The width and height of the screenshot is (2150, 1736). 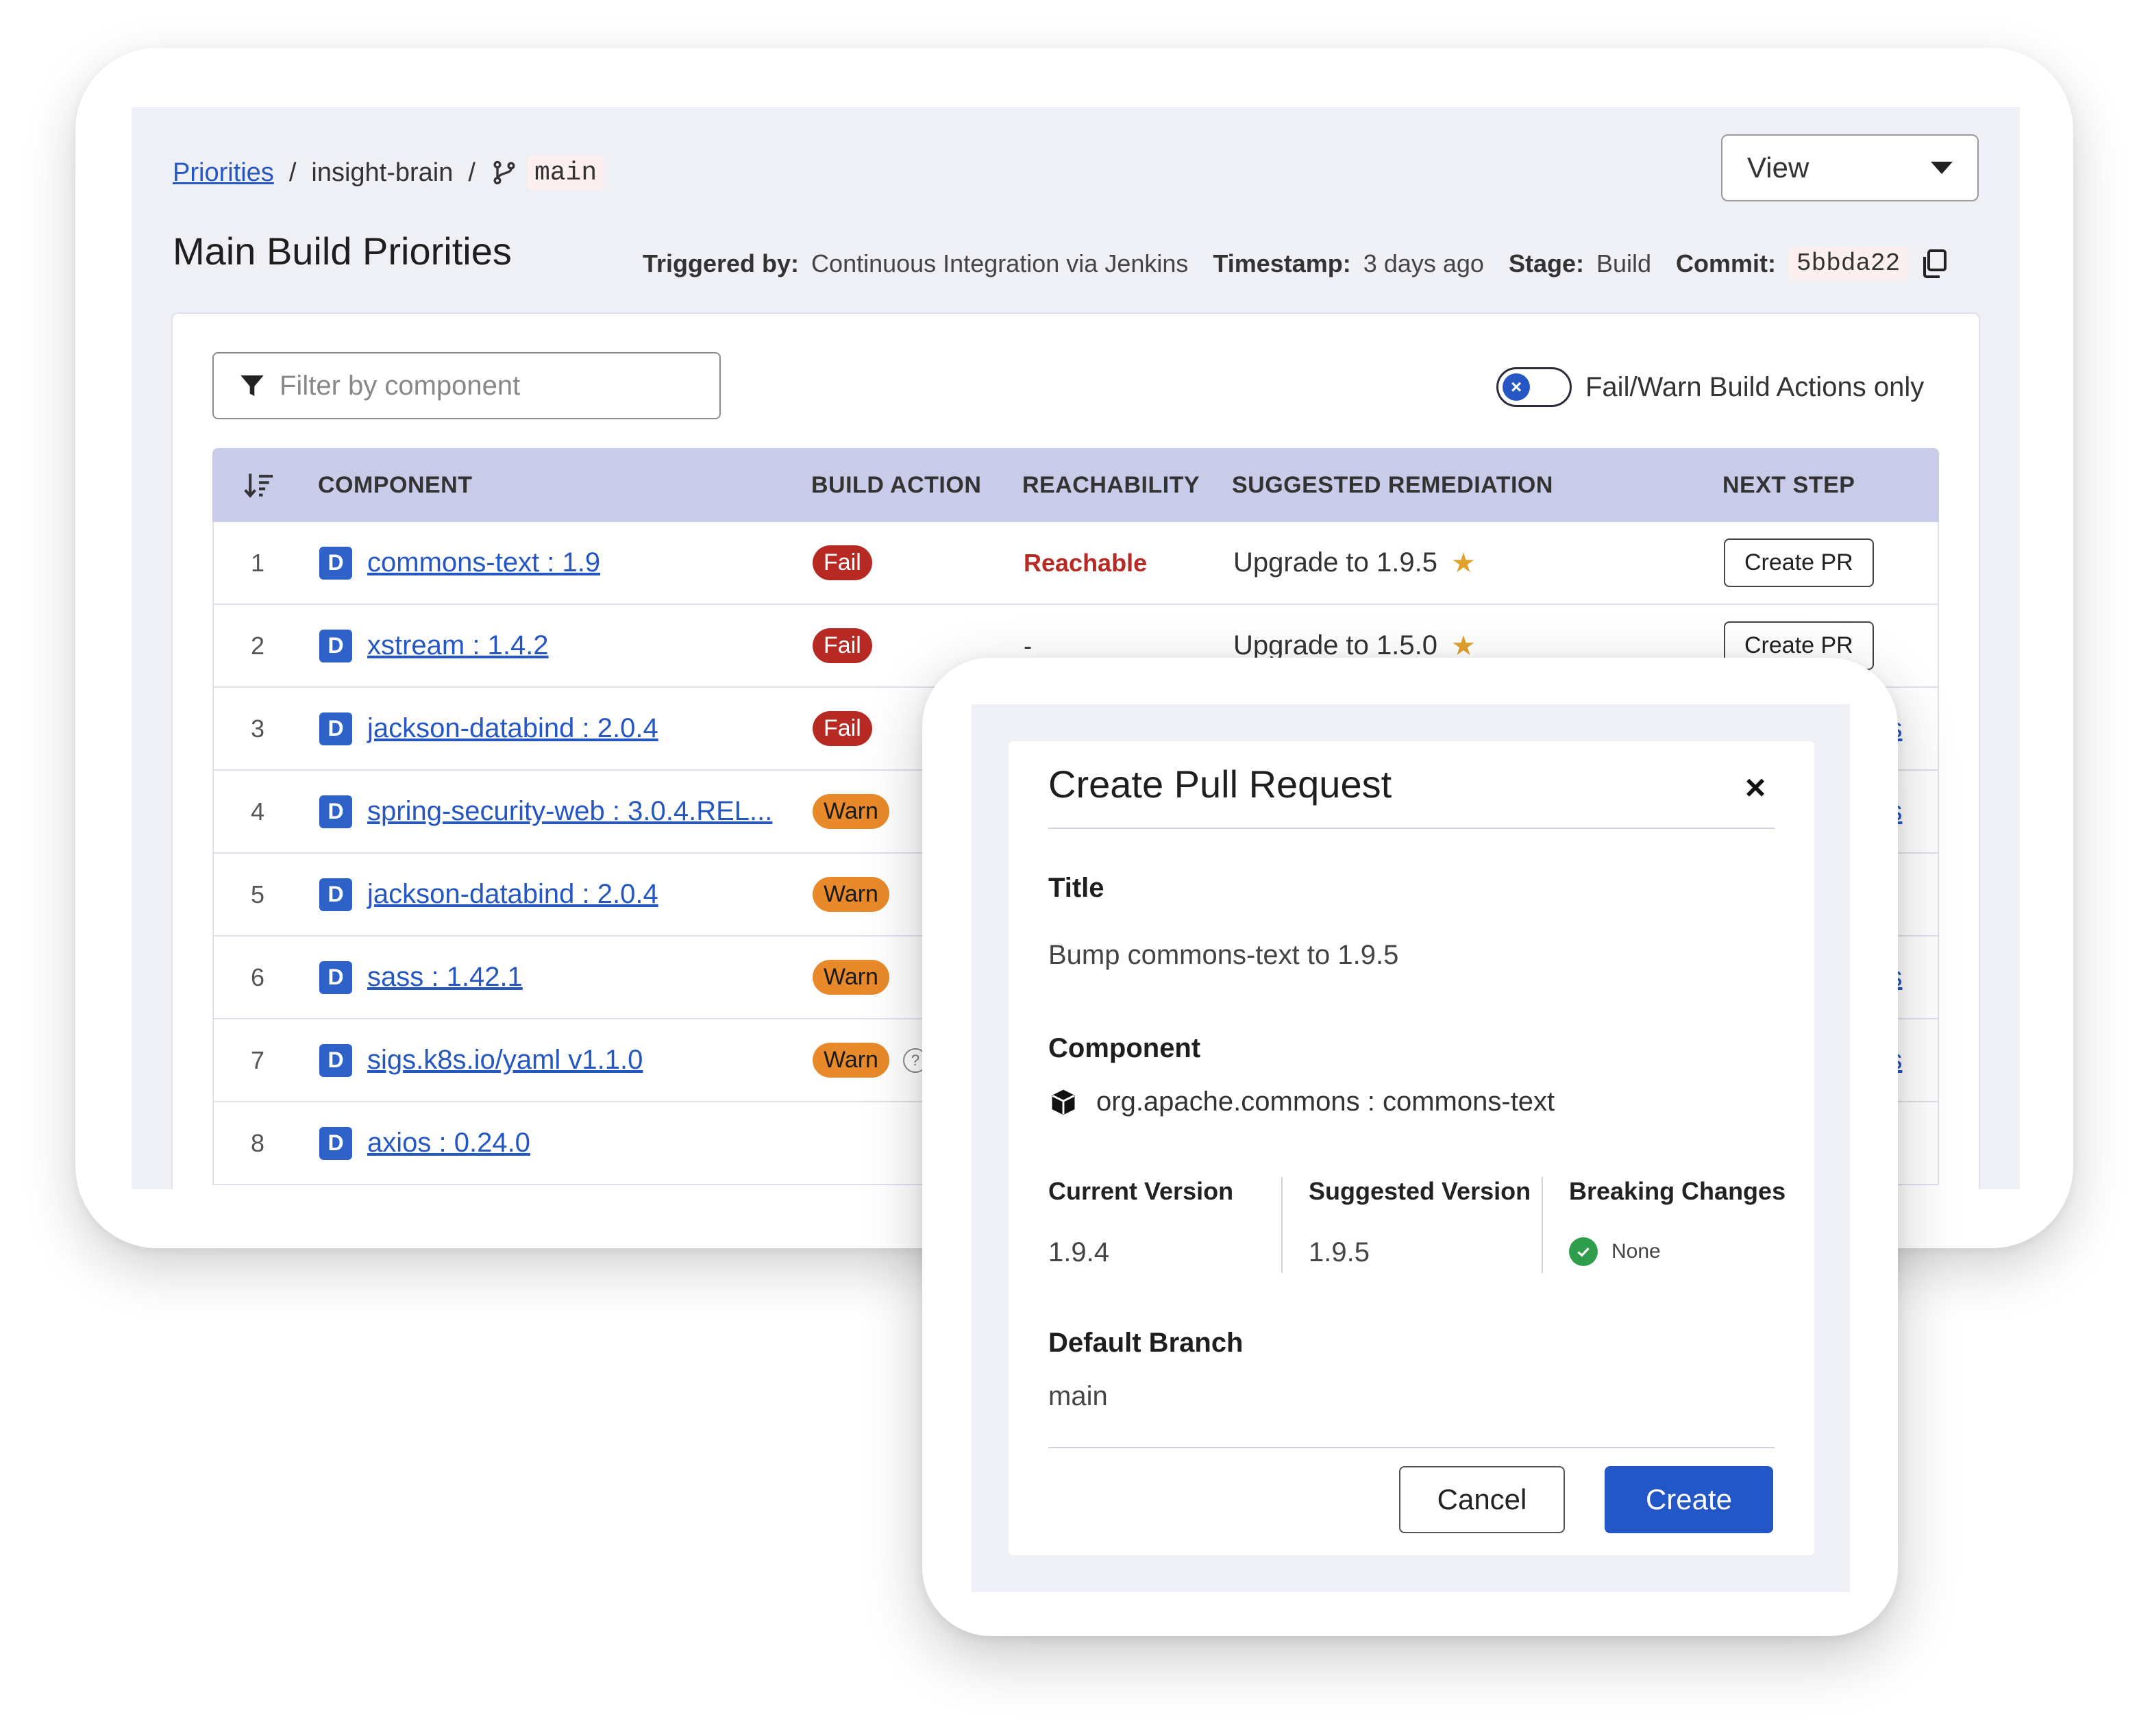 What do you see at coordinates (382, 173) in the screenshot?
I see `breadcrumb-project: insight-brain` at bounding box center [382, 173].